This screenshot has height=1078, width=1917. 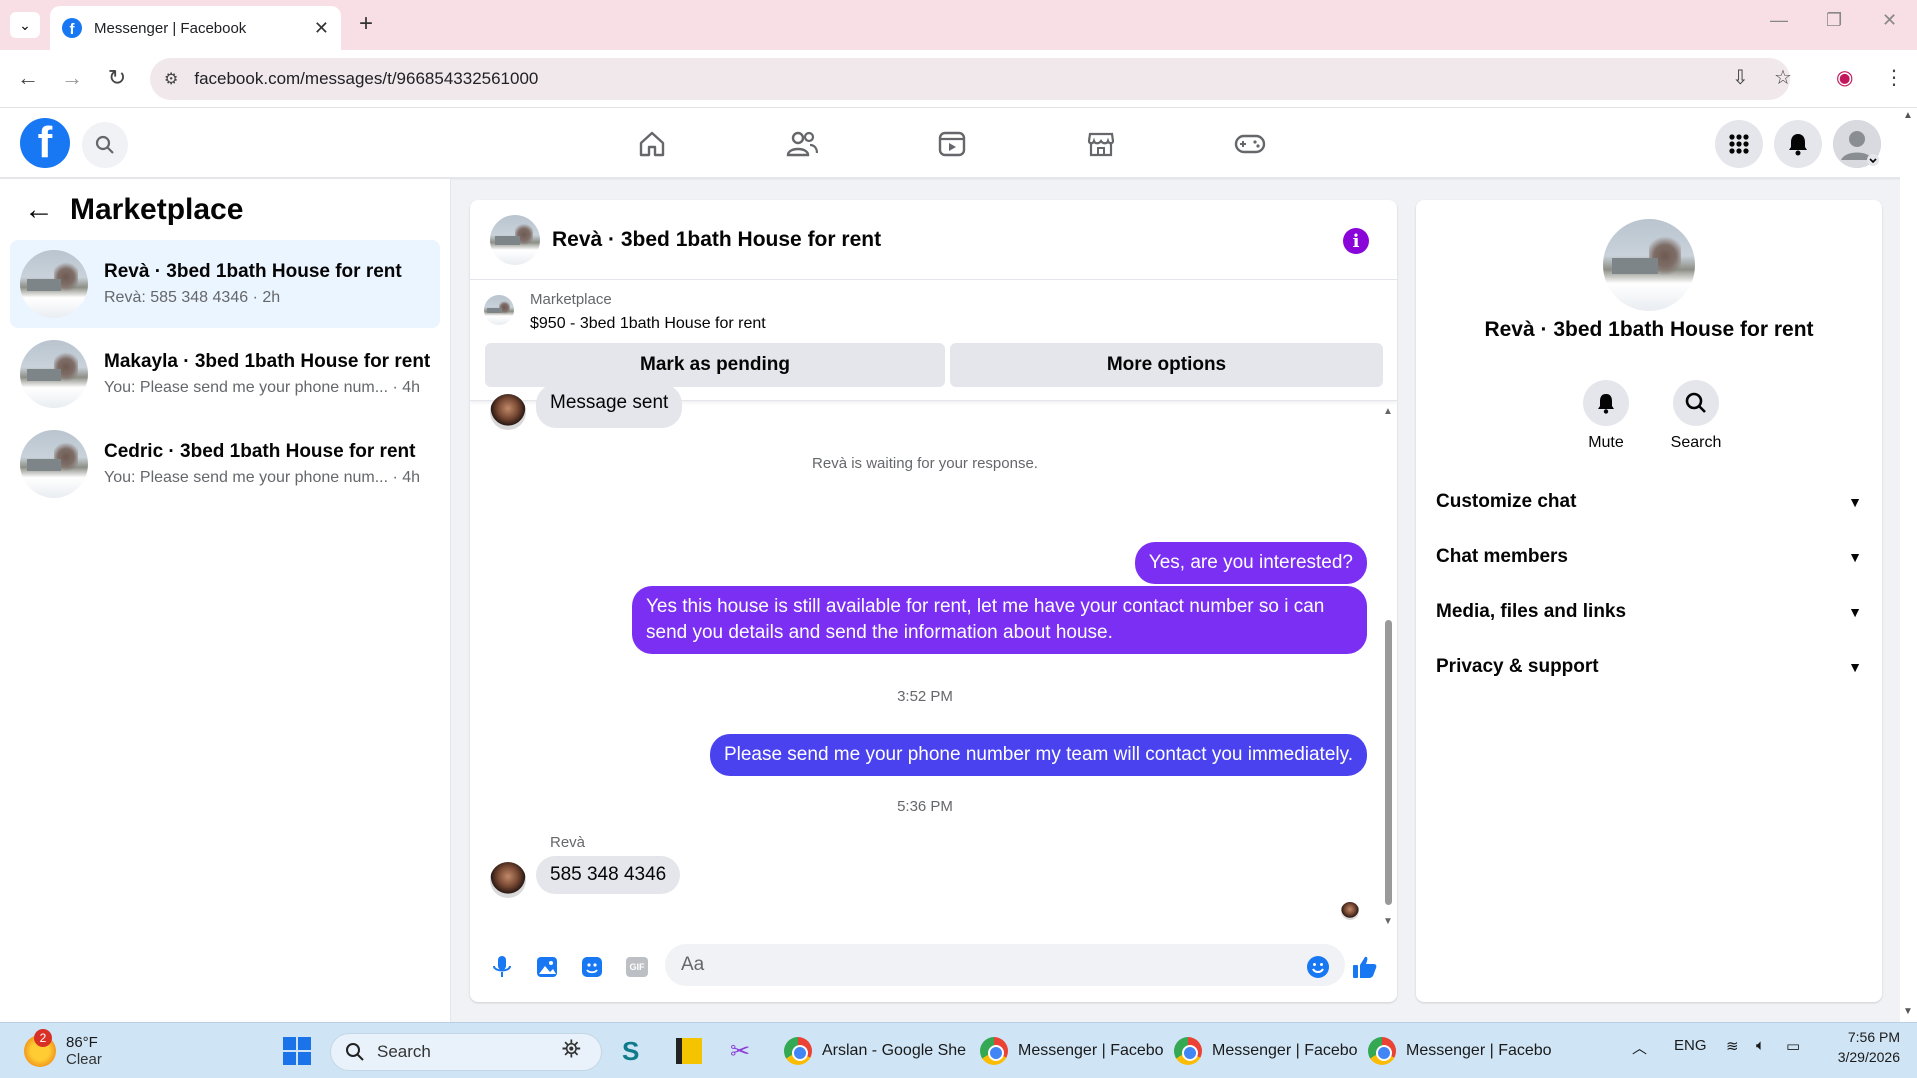 What do you see at coordinates (652, 144) in the screenshot?
I see `home-icon` at bounding box center [652, 144].